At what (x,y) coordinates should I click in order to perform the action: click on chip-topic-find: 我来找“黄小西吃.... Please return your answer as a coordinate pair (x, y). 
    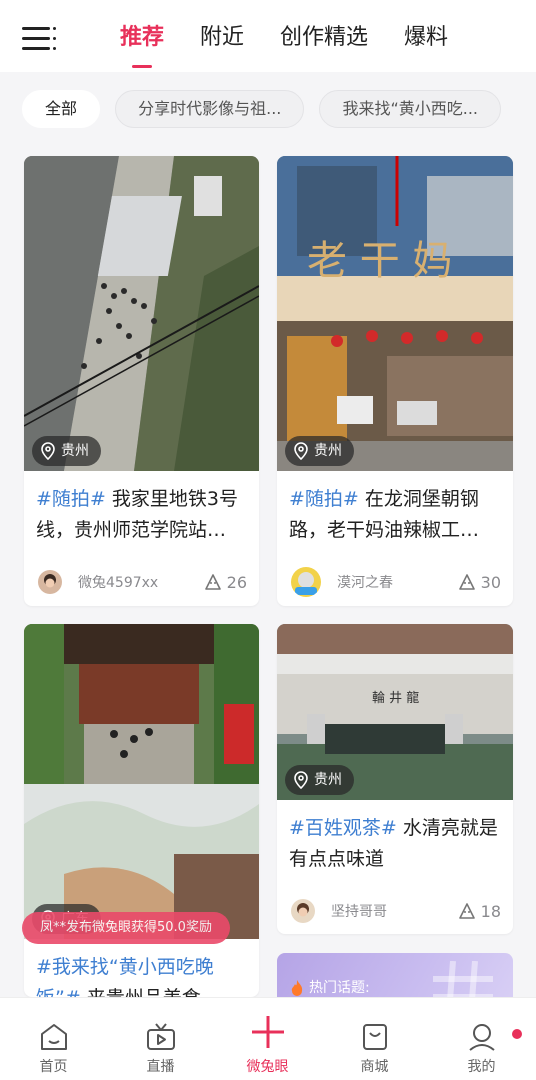
    Looking at the image, I should click on (410, 109).